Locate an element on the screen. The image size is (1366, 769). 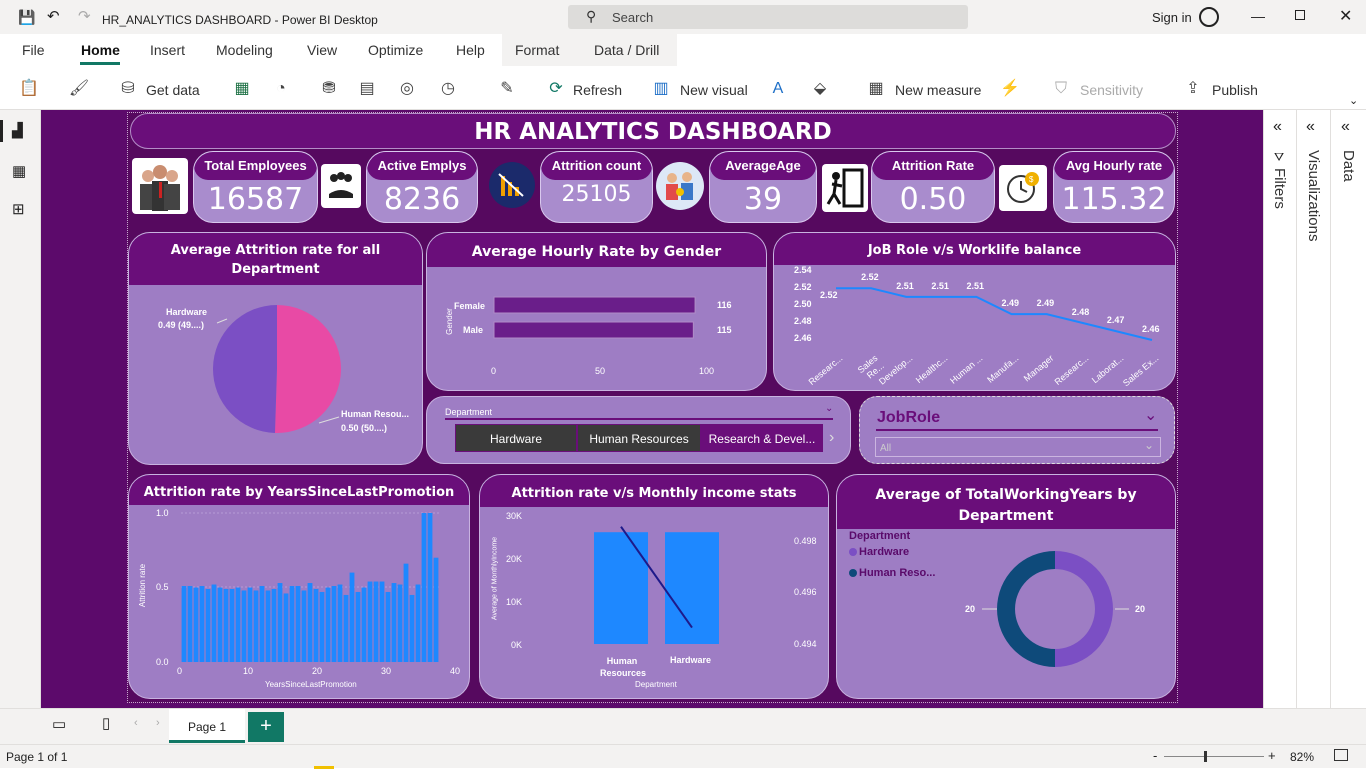
sign-in-link: Sign in is located at coordinates (1172, 17).